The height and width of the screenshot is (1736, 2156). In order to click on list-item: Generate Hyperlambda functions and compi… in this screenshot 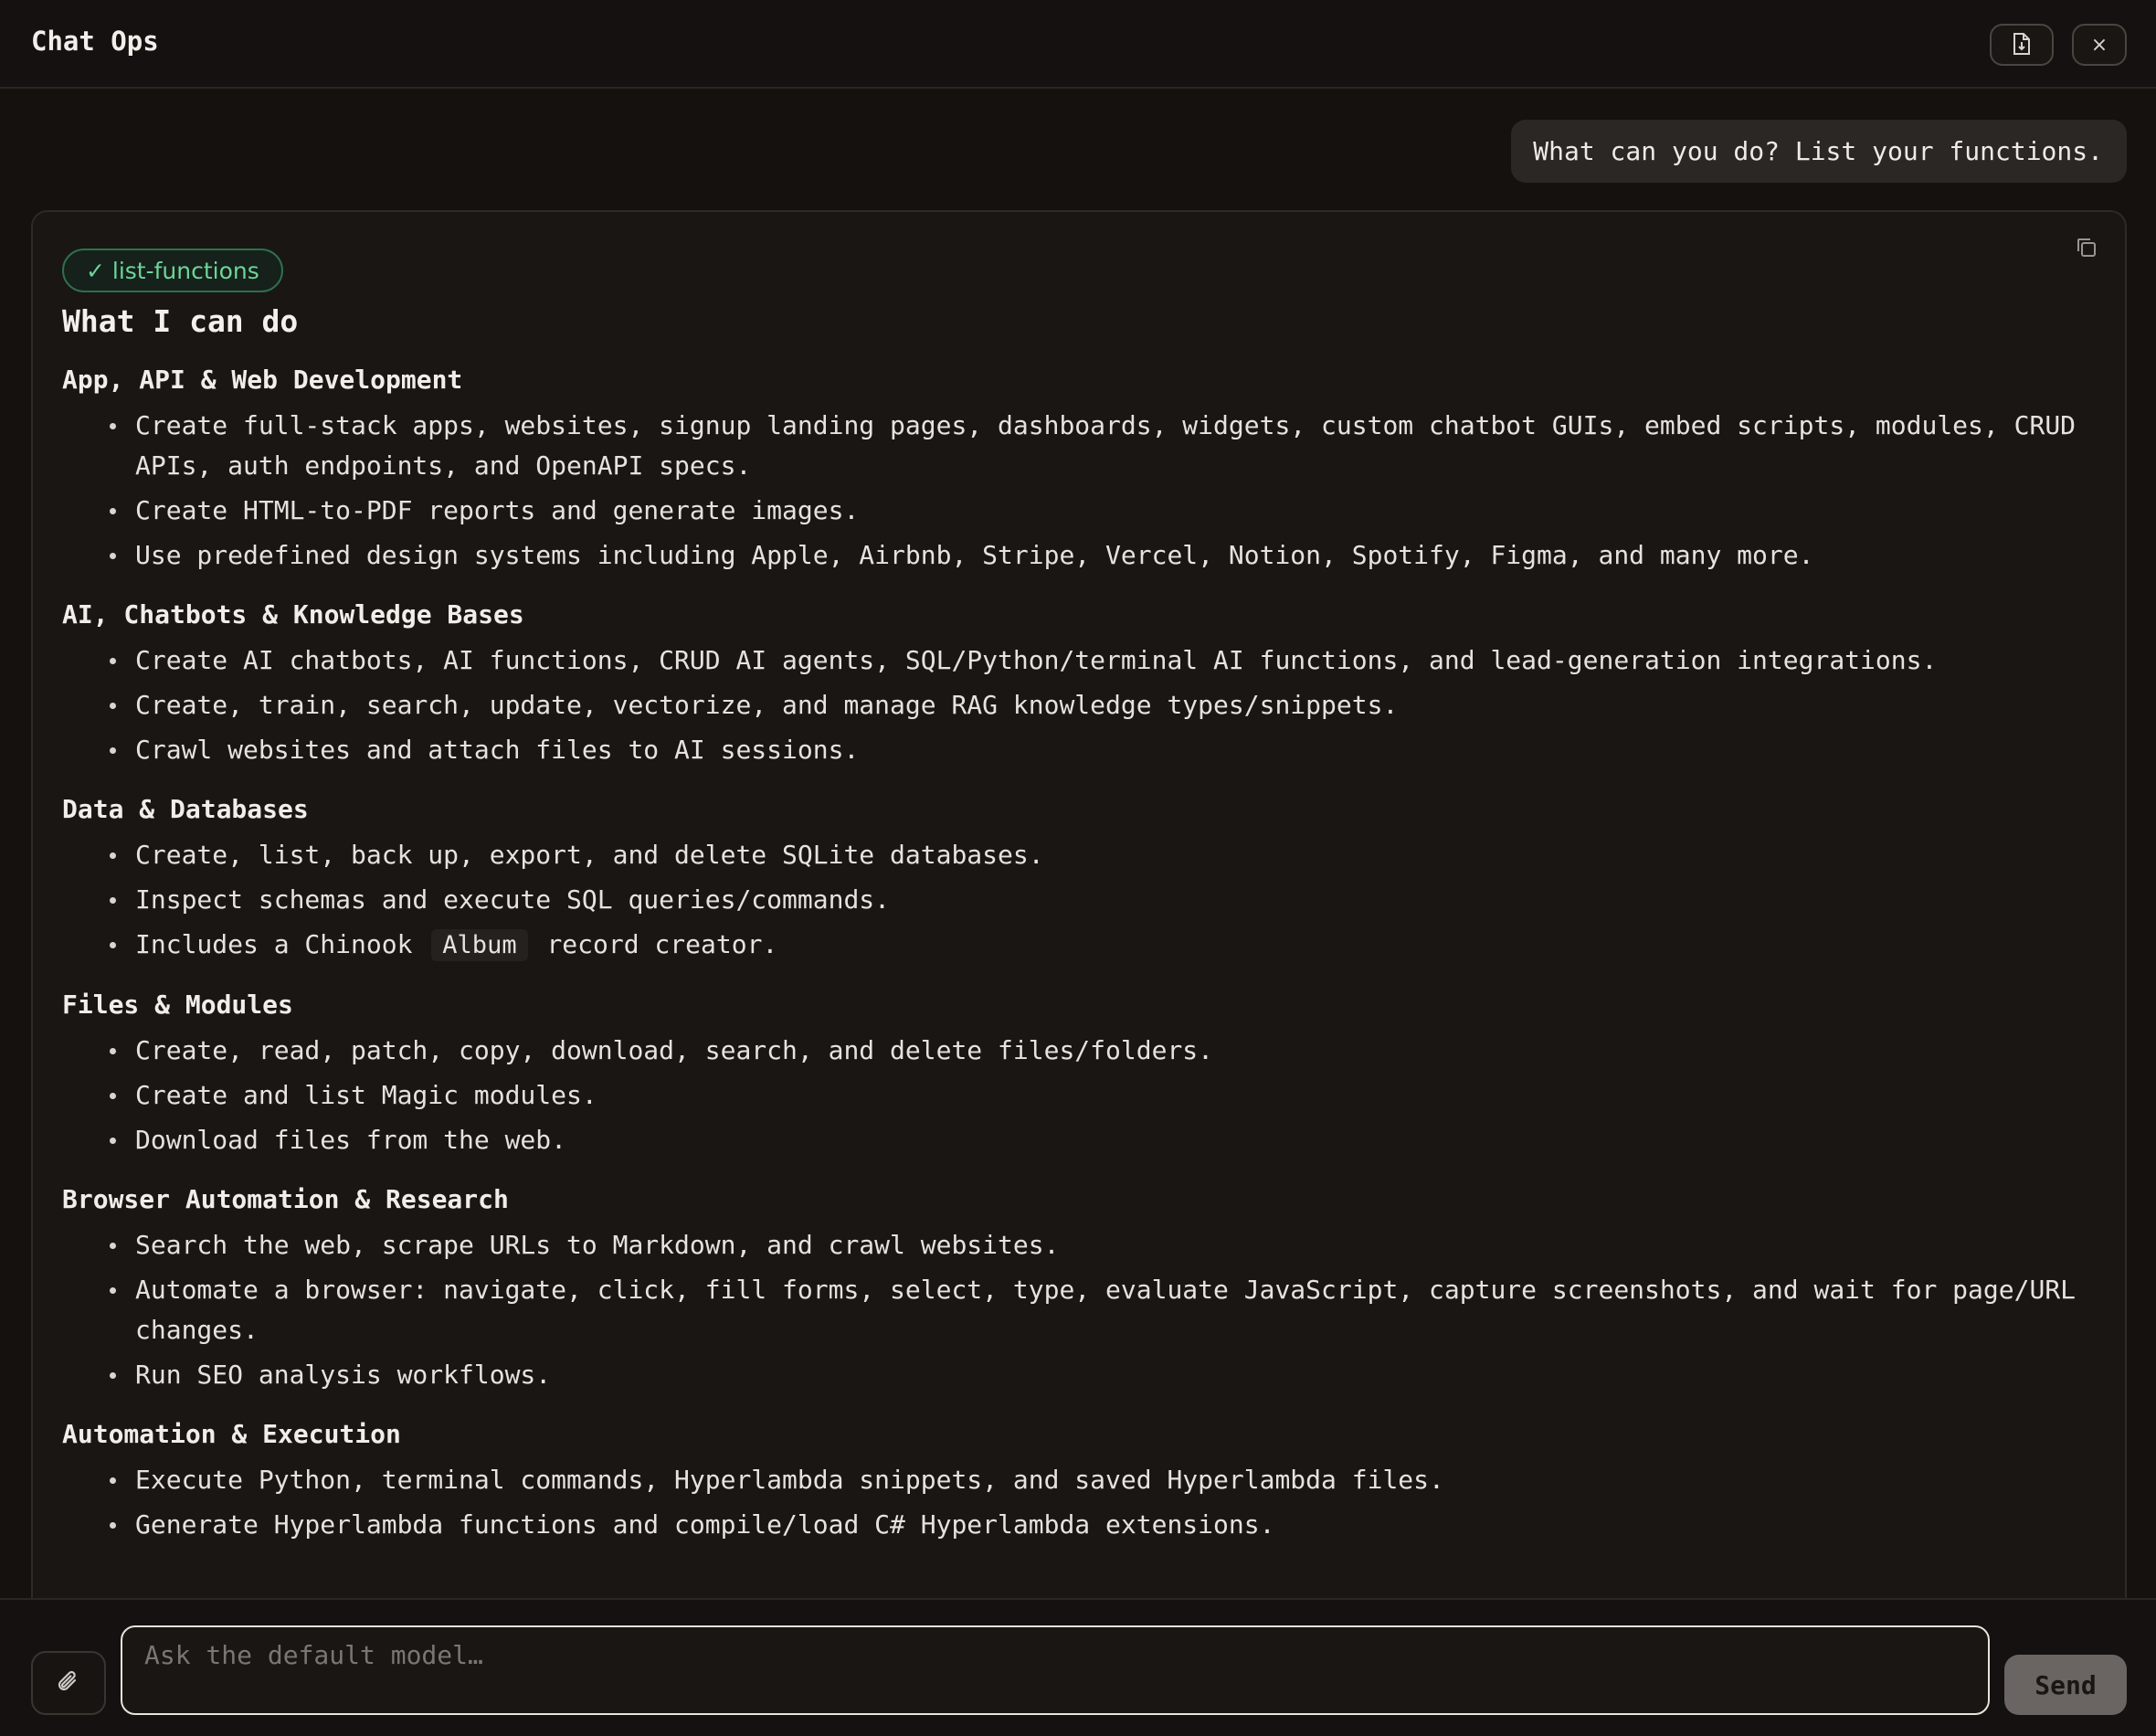, I will do `click(1085, 1525)`.